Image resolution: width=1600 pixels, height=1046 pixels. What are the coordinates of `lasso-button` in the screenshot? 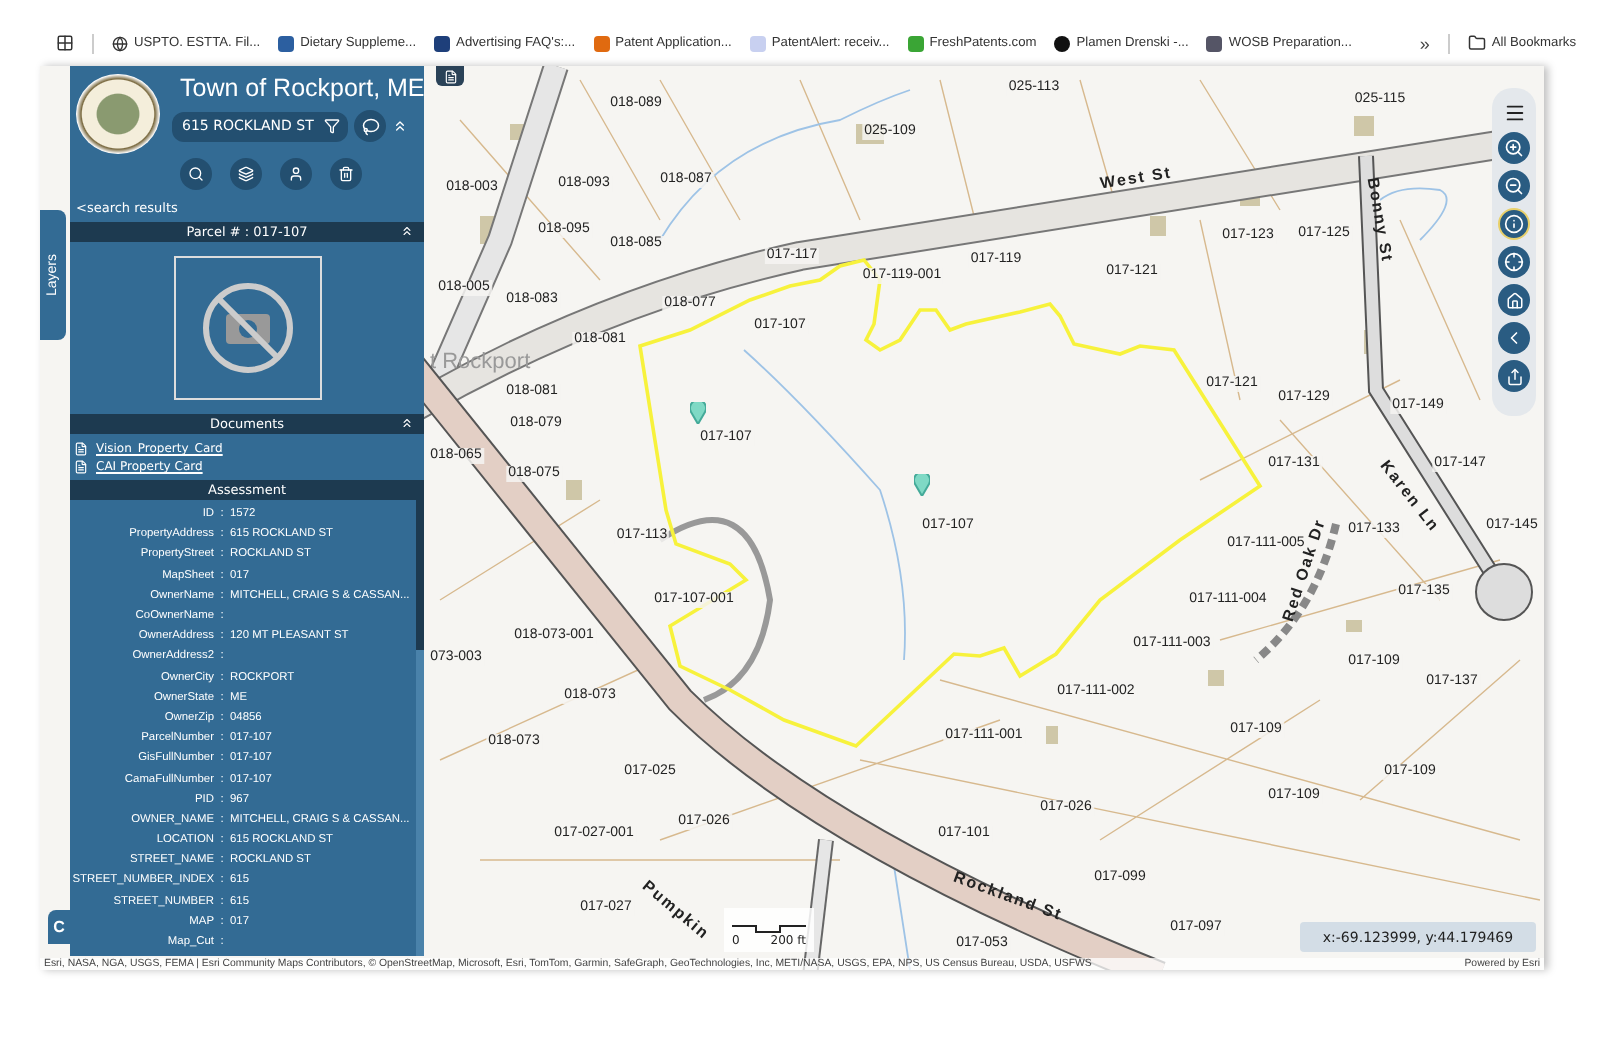 It's located at (370, 126).